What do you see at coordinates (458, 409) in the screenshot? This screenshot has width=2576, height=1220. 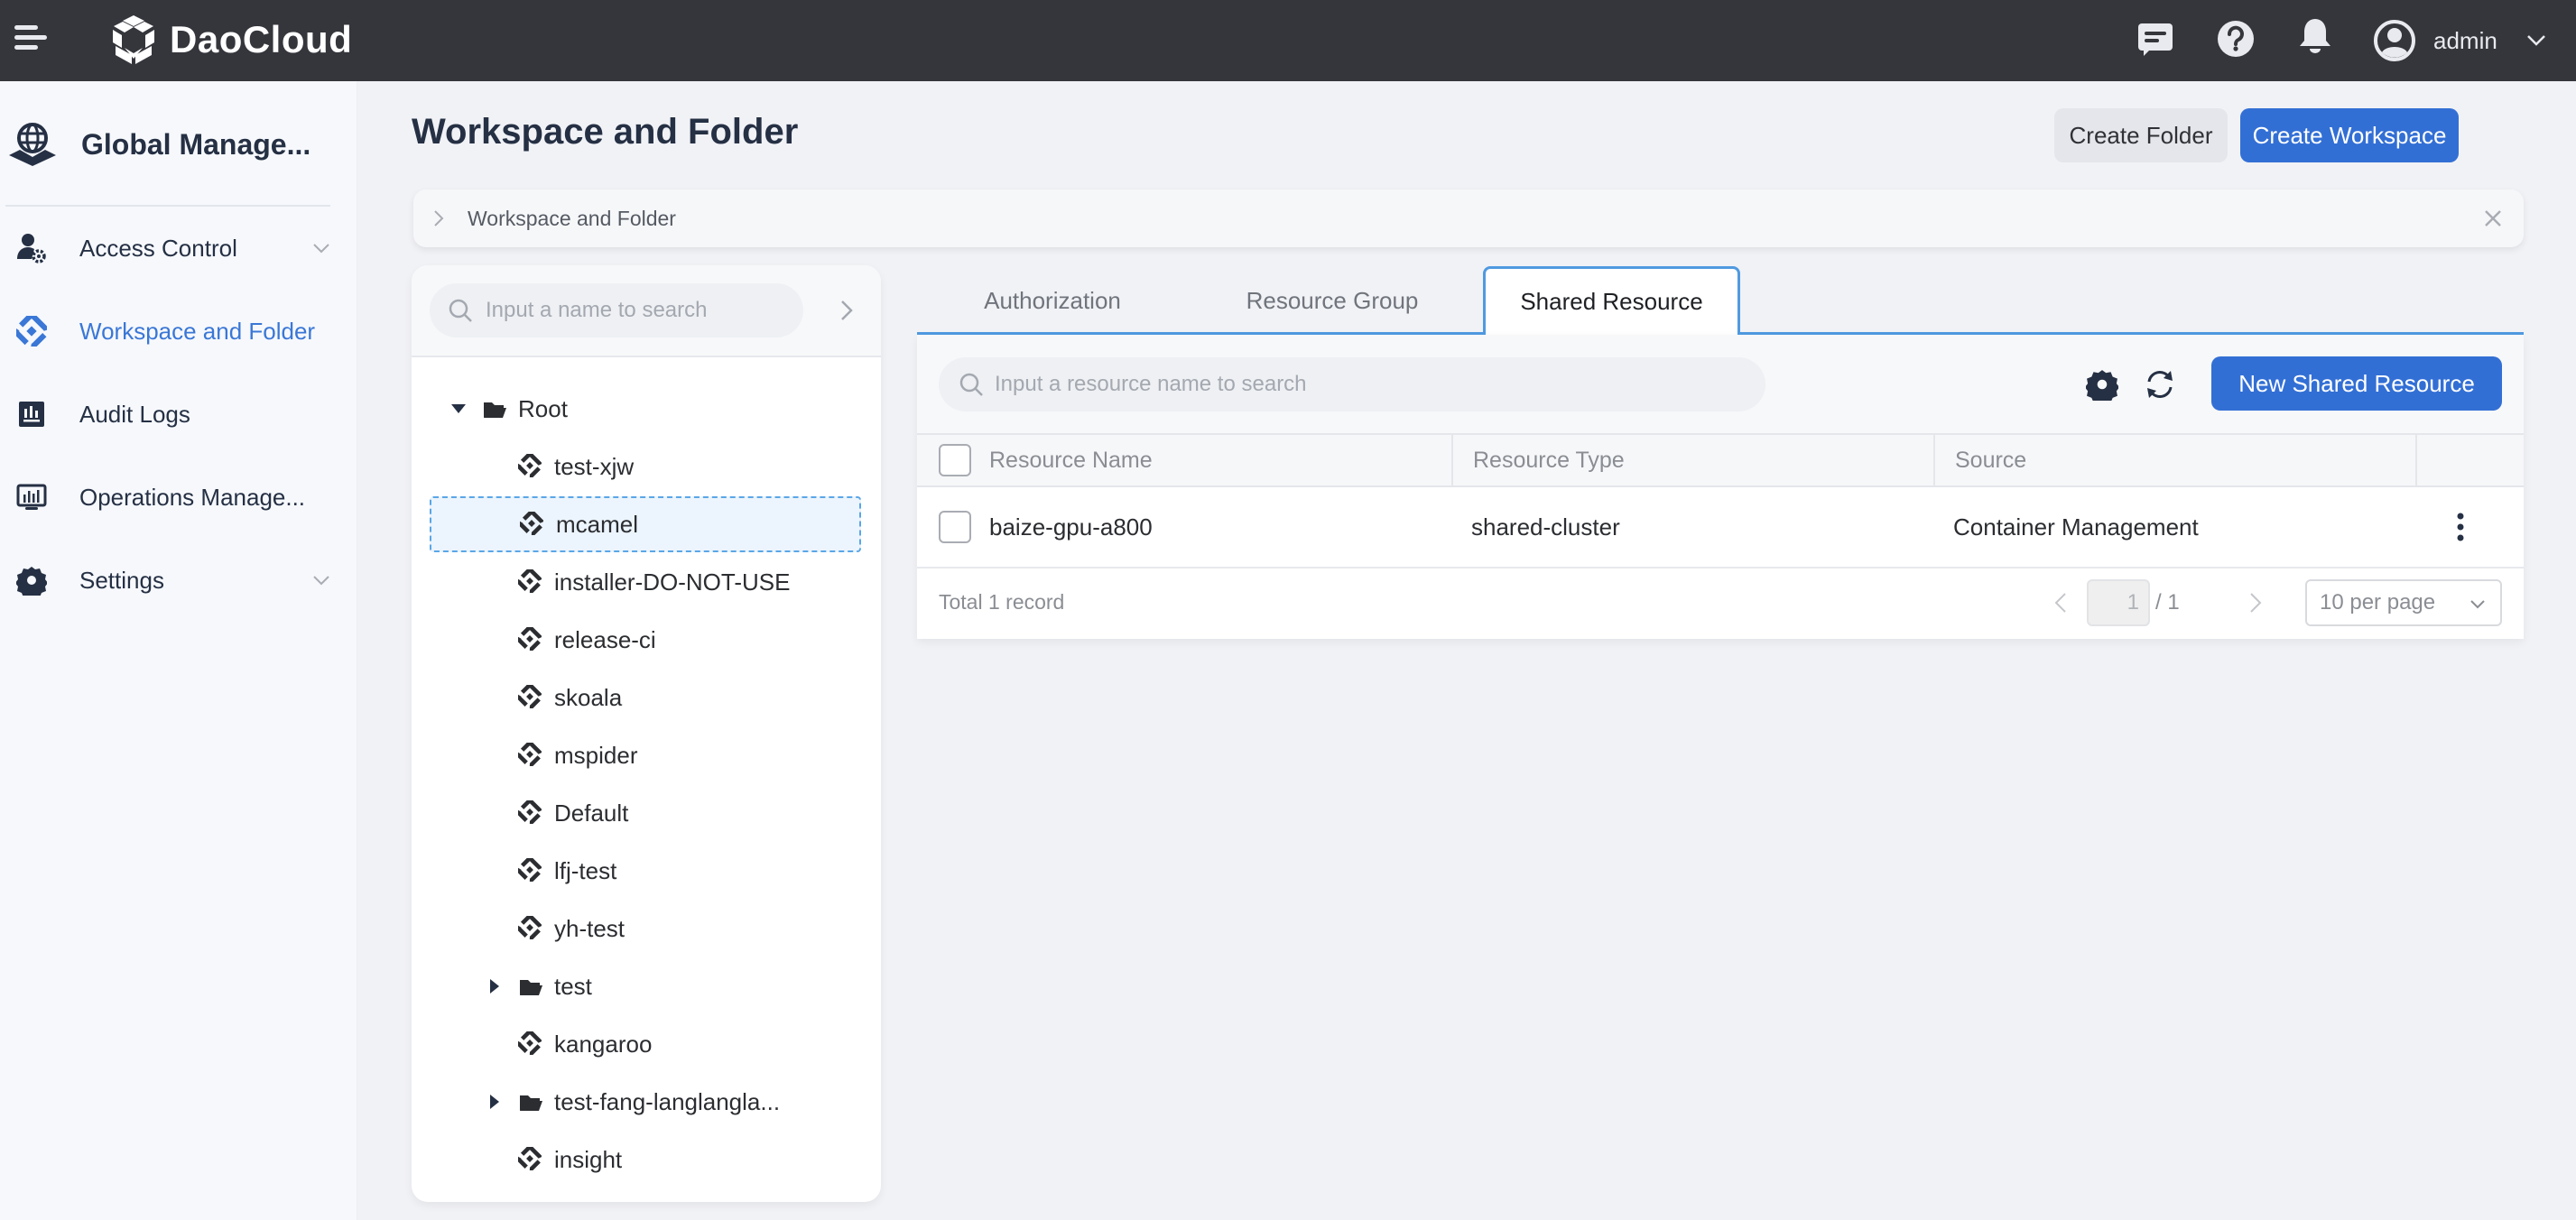 I see `caret-down-icon` at bounding box center [458, 409].